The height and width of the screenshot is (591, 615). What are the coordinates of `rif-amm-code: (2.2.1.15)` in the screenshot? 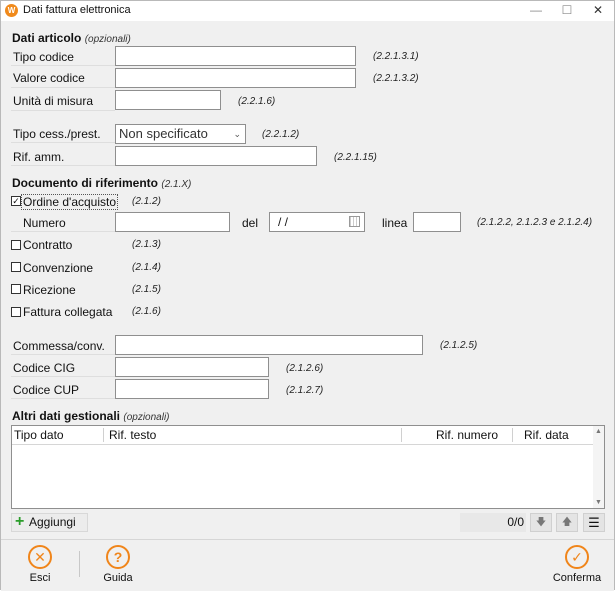 It's located at (355, 157).